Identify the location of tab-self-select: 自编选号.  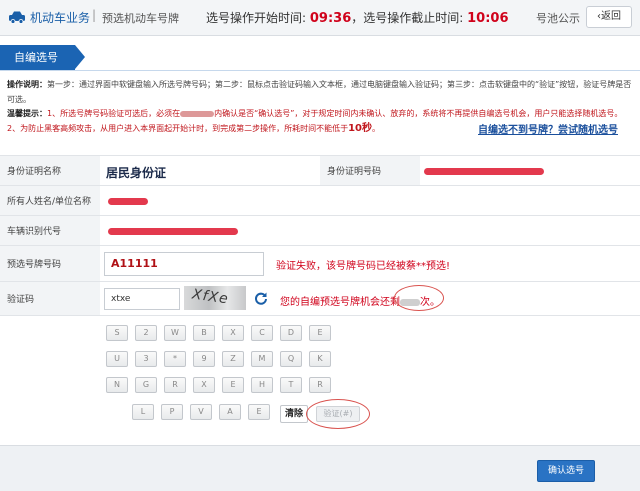
(42, 57).